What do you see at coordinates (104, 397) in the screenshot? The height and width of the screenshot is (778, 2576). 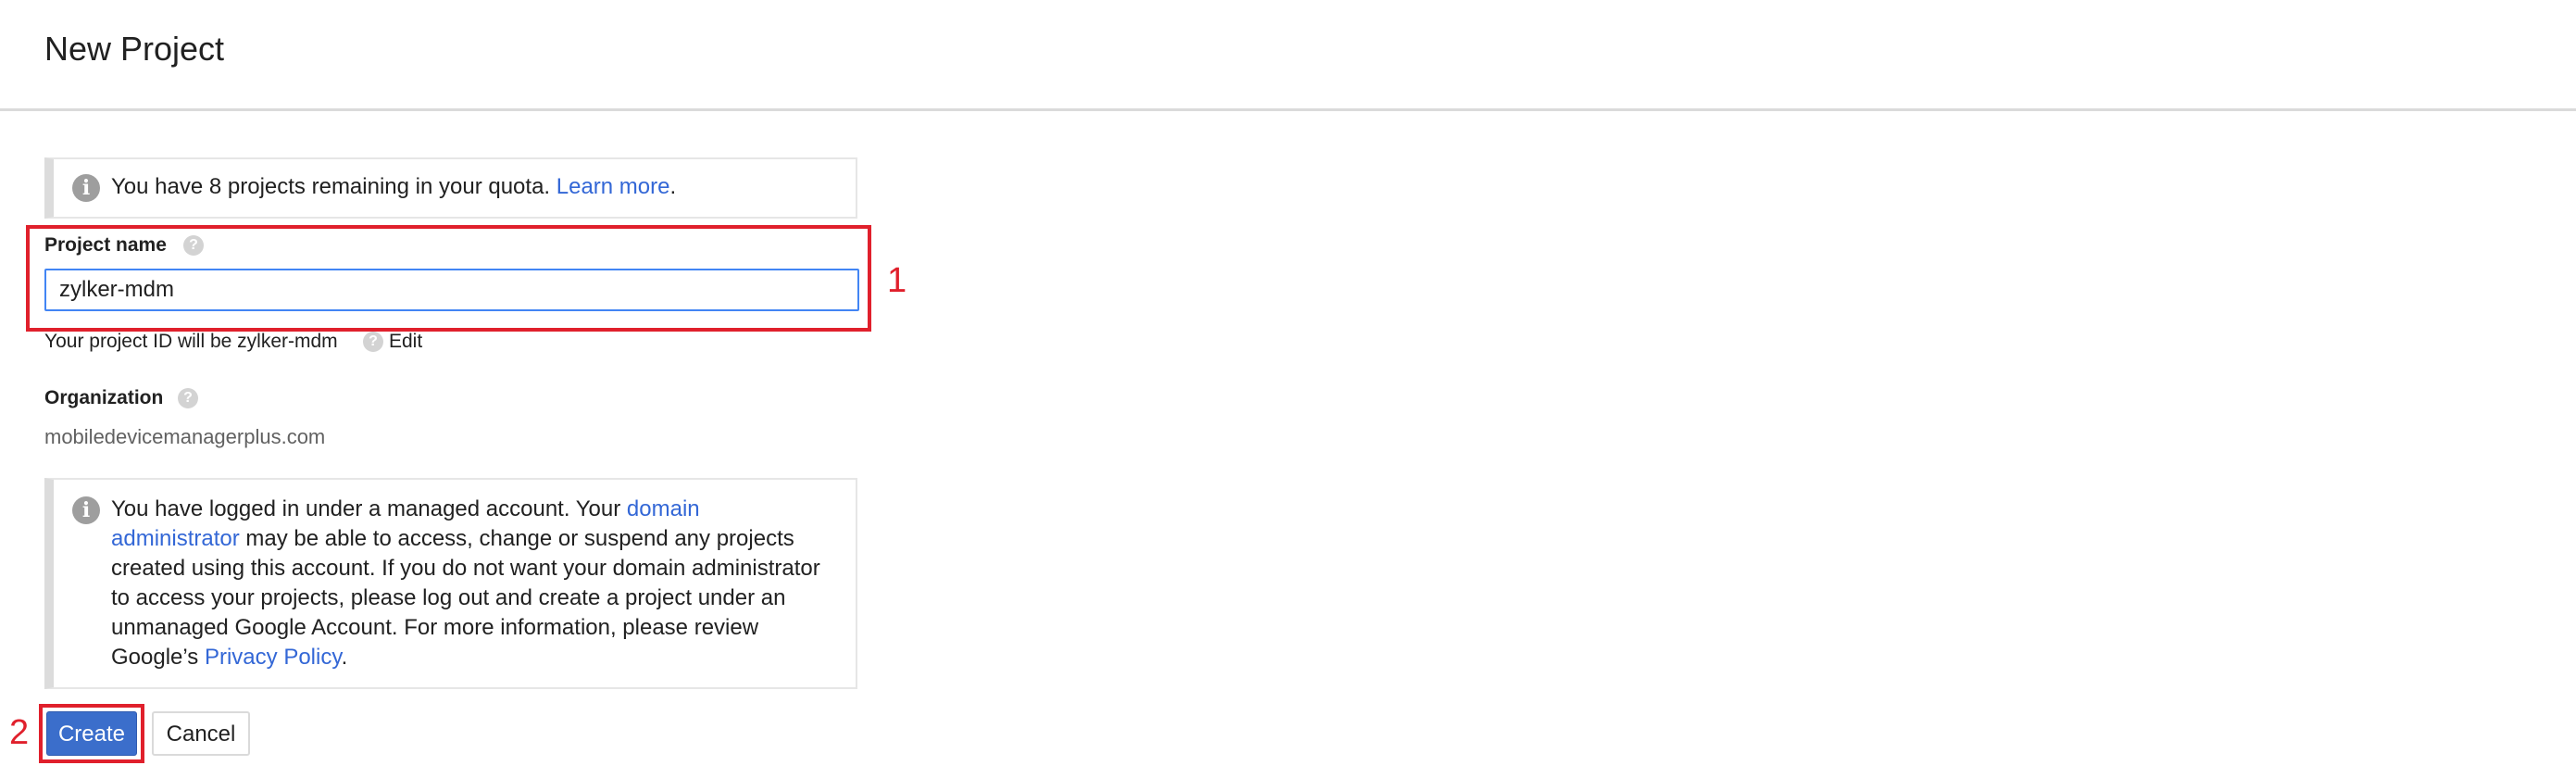 I see `organization-label: Organization` at bounding box center [104, 397].